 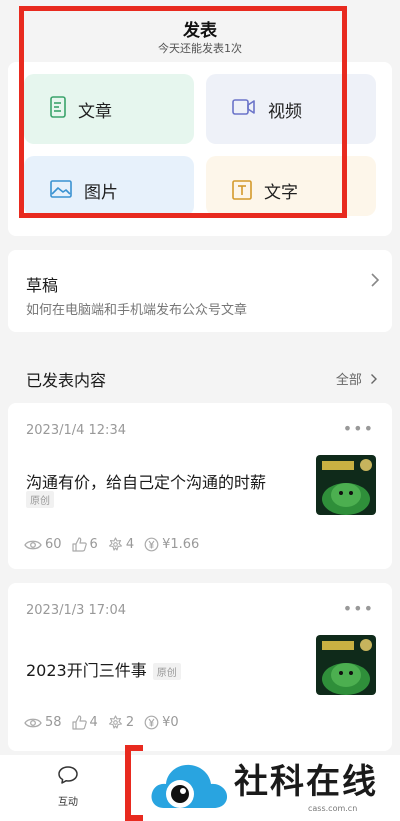 I want to click on publish-text-button: 文字, so click(x=291, y=186).